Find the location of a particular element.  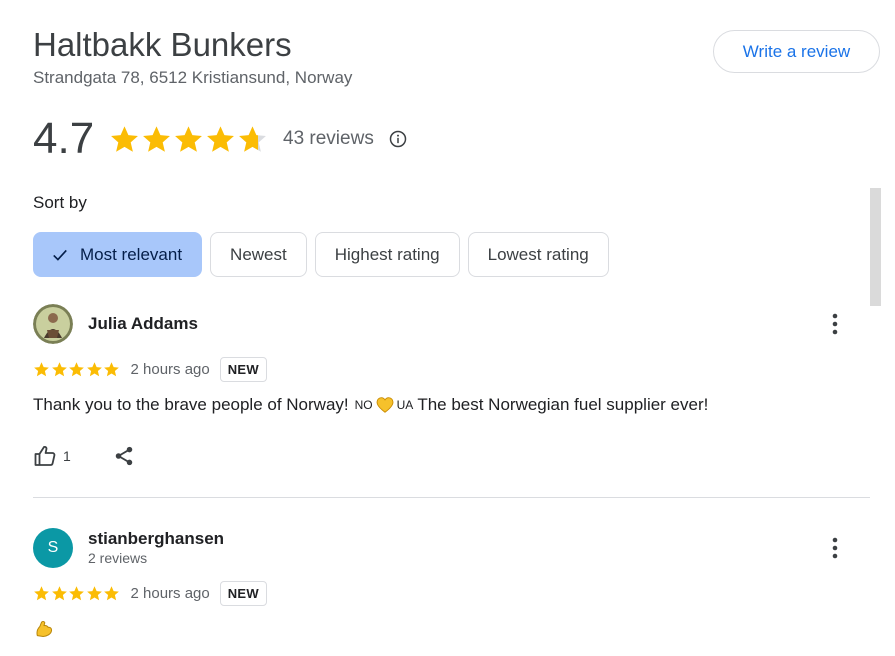

sort-chip-label: Newest is located at coordinates (258, 254).